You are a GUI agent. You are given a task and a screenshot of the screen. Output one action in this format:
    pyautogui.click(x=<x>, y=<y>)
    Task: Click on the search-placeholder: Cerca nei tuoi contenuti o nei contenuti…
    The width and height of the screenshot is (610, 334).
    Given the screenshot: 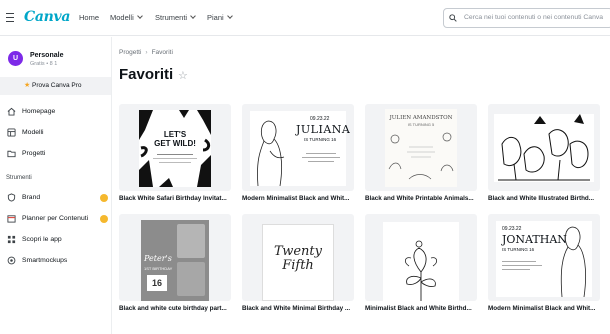 What is the action you would take?
    pyautogui.click(x=534, y=17)
    